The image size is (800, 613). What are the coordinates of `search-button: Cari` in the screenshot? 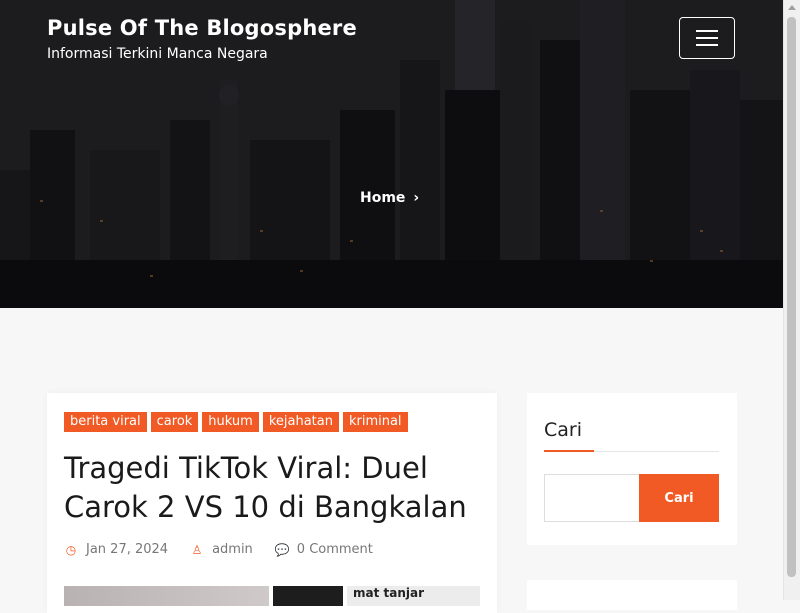 It's located at (679, 498).